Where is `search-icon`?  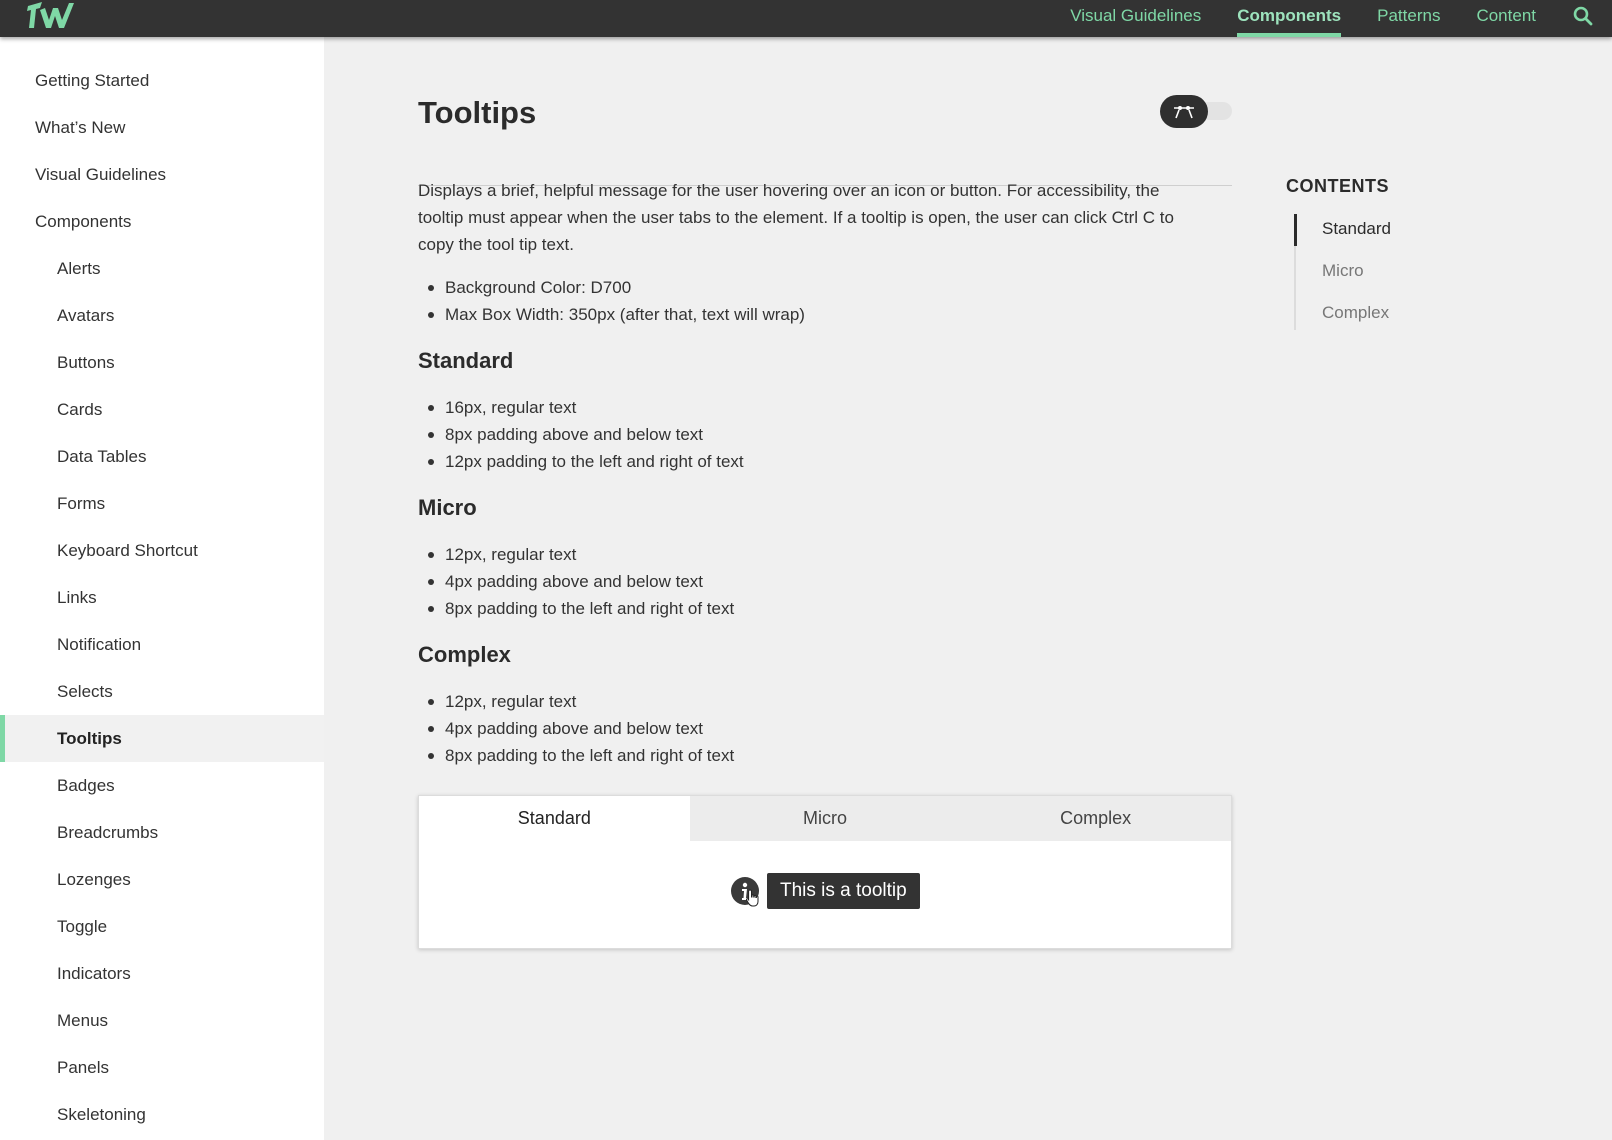
search-icon is located at coordinates (1583, 18).